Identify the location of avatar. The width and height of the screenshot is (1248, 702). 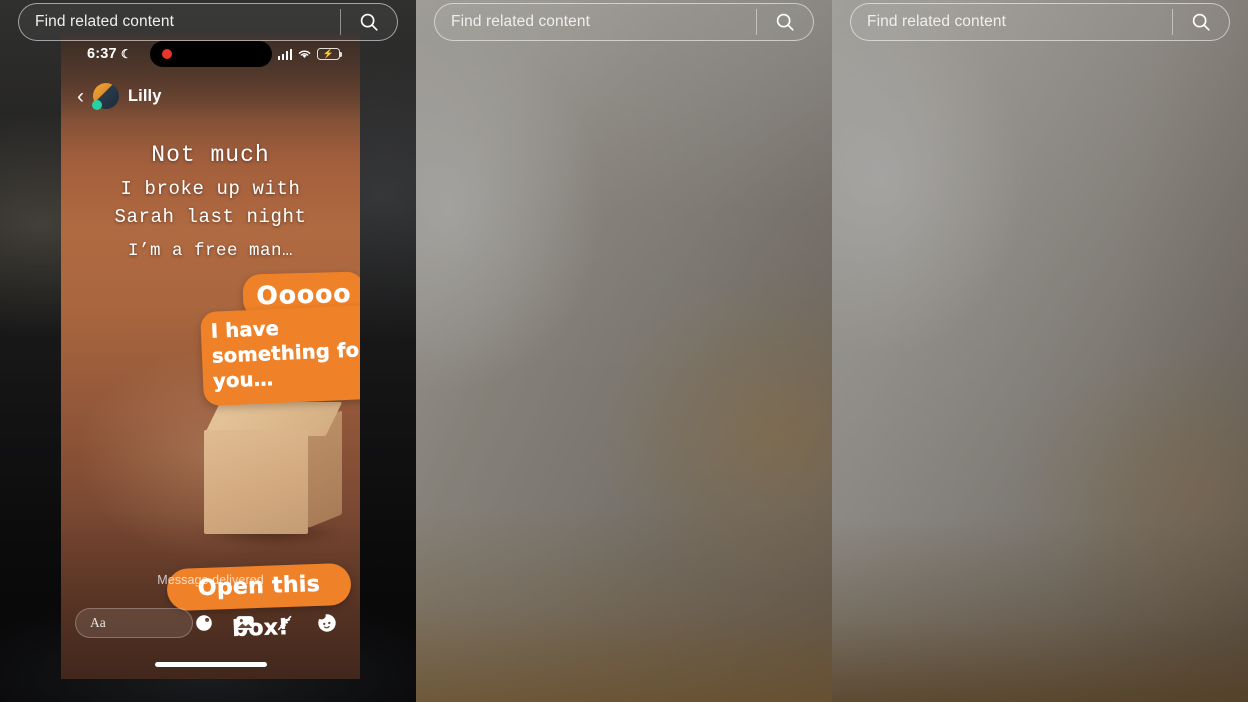
(105, 96).